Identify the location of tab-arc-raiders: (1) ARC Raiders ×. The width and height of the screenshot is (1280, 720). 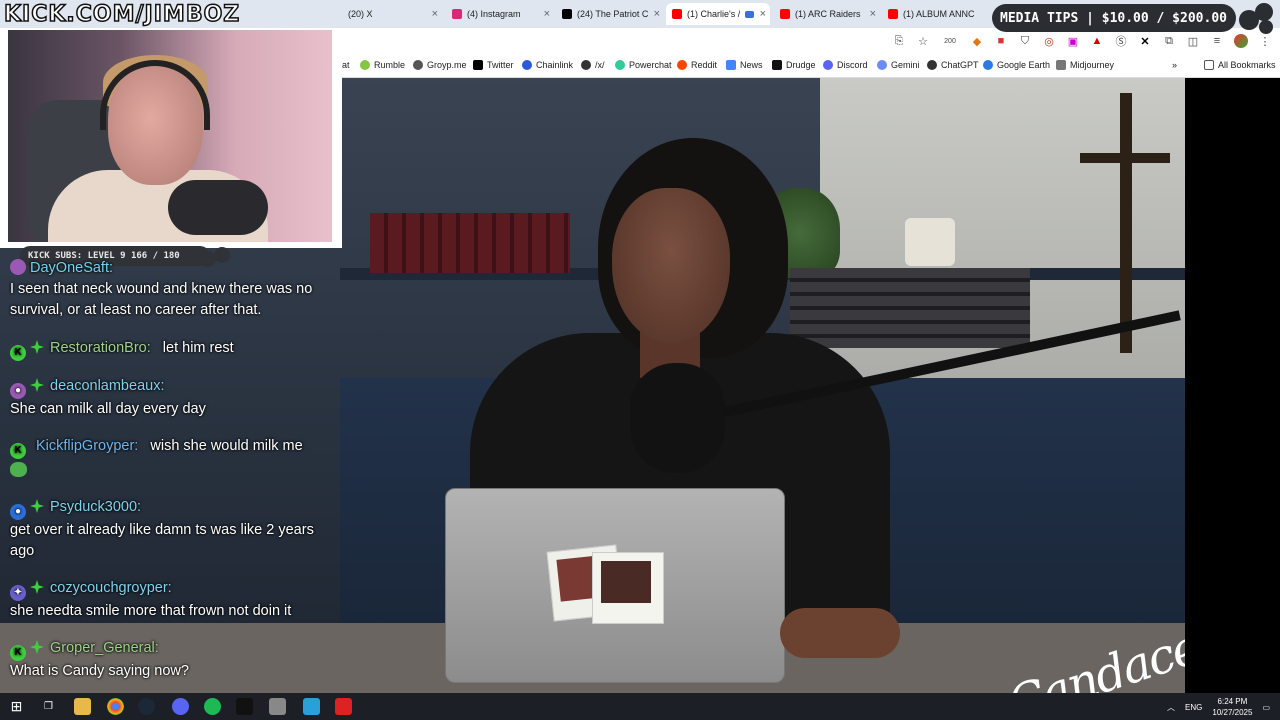
(827, 14).